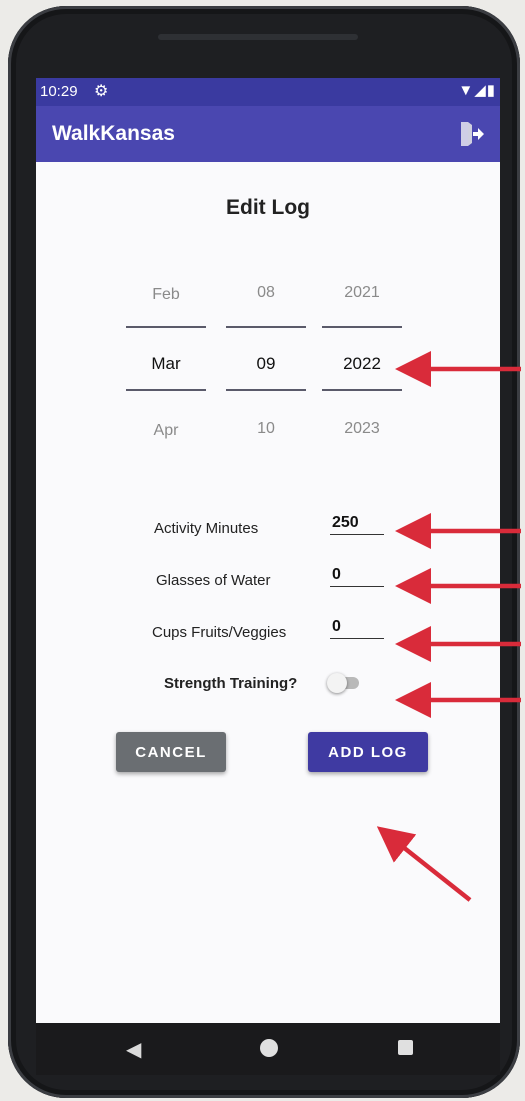 This screenshot has width=525, height=1101. I want to click on month-prev: Feb, so click(166, 295).